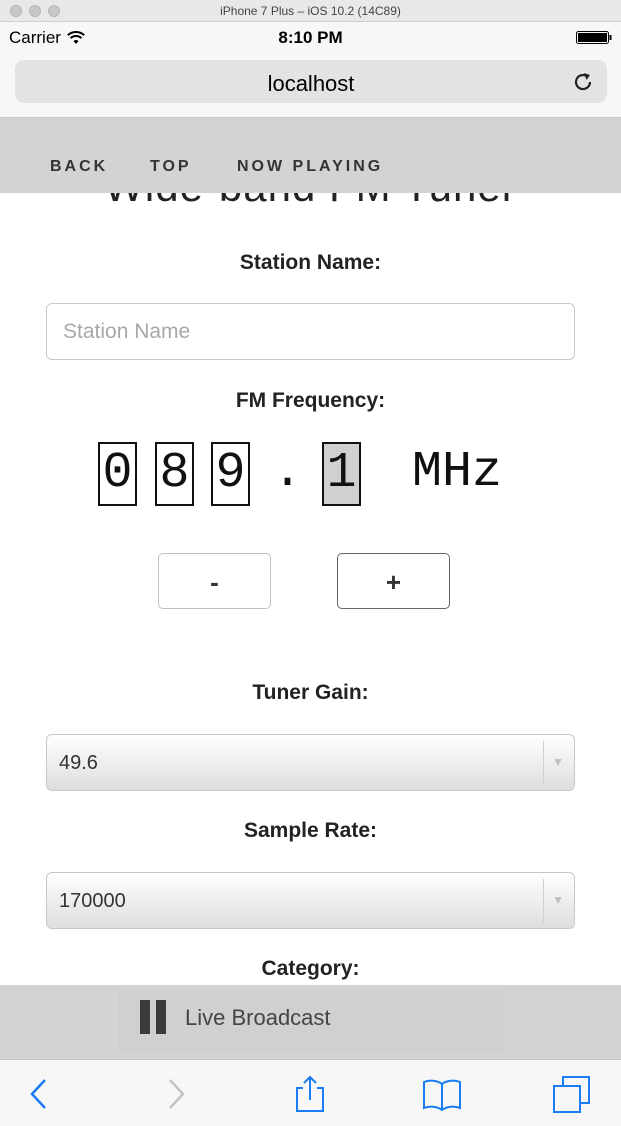 Image resolution: width=621 pixels, height=1126 pixels. I want to click on tuner-gain-value: 49.6, so click(78, 763).